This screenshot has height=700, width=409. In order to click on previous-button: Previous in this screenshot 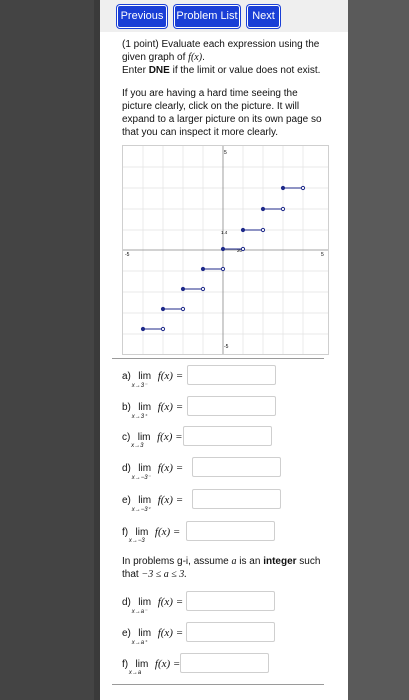, I will do `click(142, 16)`.